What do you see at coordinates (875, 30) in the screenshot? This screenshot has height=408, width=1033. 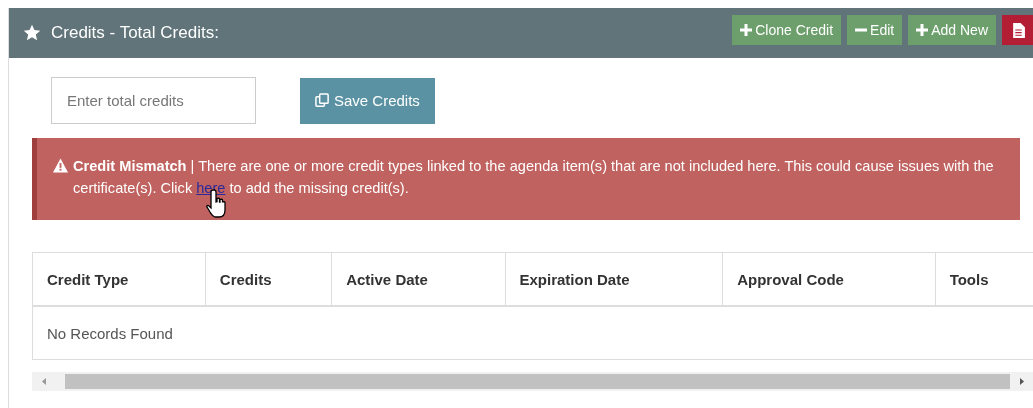 I see `minus-button: Edit` at bounding box center [875, 30].